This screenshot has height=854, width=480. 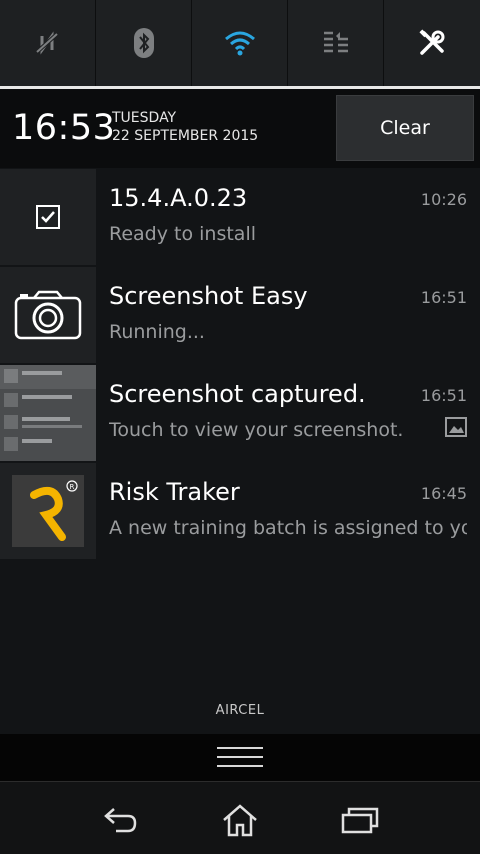 I want to click on carrier-label: AIRCEL, so click(x=240, y=710).